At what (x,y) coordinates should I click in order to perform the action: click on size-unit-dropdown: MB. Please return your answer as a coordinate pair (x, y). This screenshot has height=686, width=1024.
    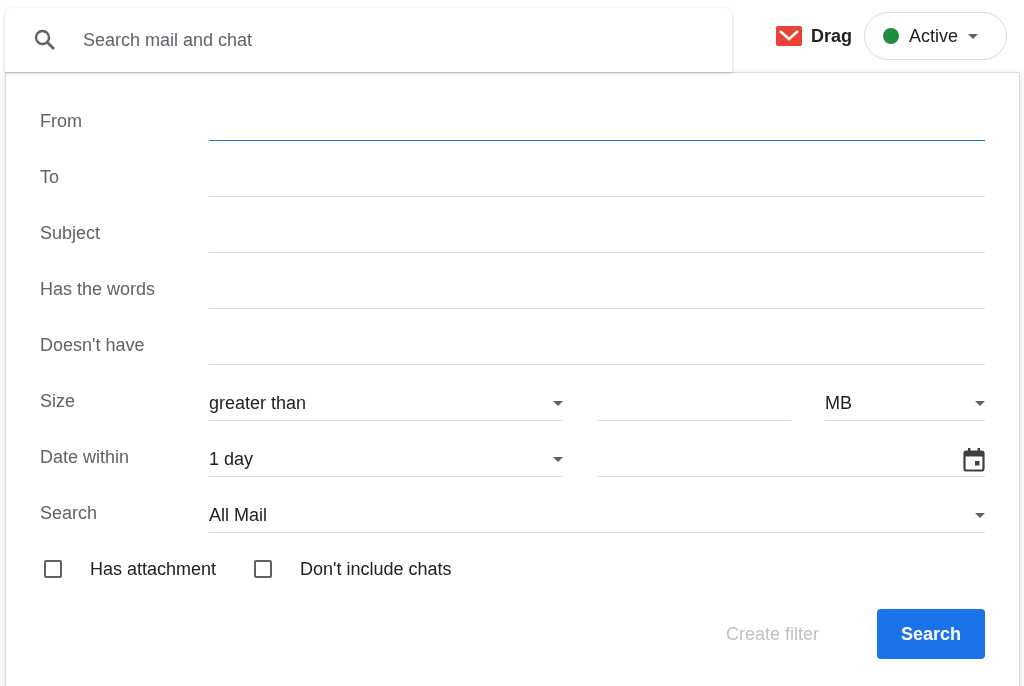
    Looking at the image, I should click on (905, 404).